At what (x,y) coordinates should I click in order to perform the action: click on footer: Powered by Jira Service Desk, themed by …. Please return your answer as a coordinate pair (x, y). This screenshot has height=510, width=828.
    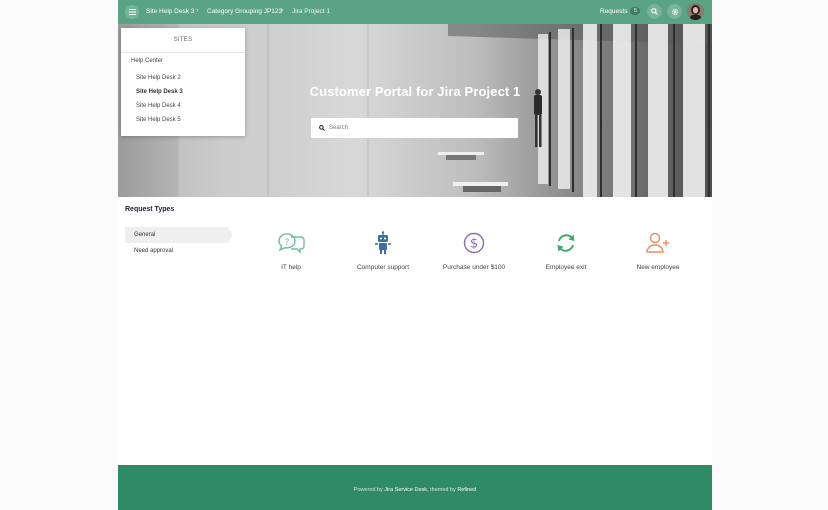
    Looking at the image, I should click on (415, 487).